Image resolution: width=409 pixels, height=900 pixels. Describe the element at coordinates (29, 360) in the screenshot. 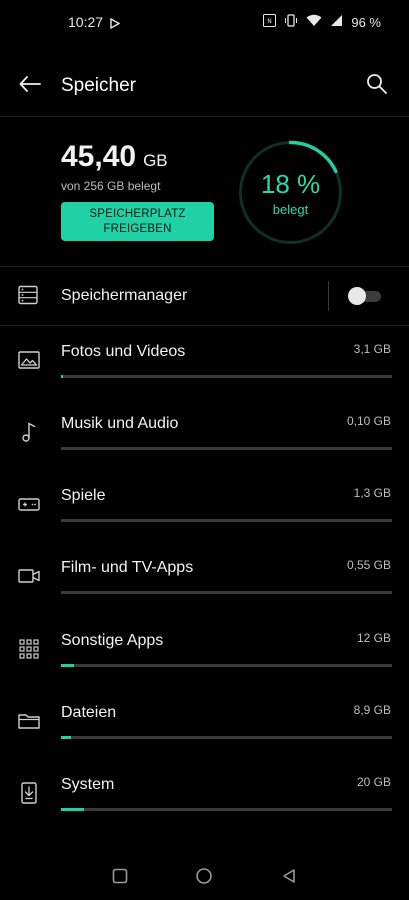

I see `image-icon` at that location.